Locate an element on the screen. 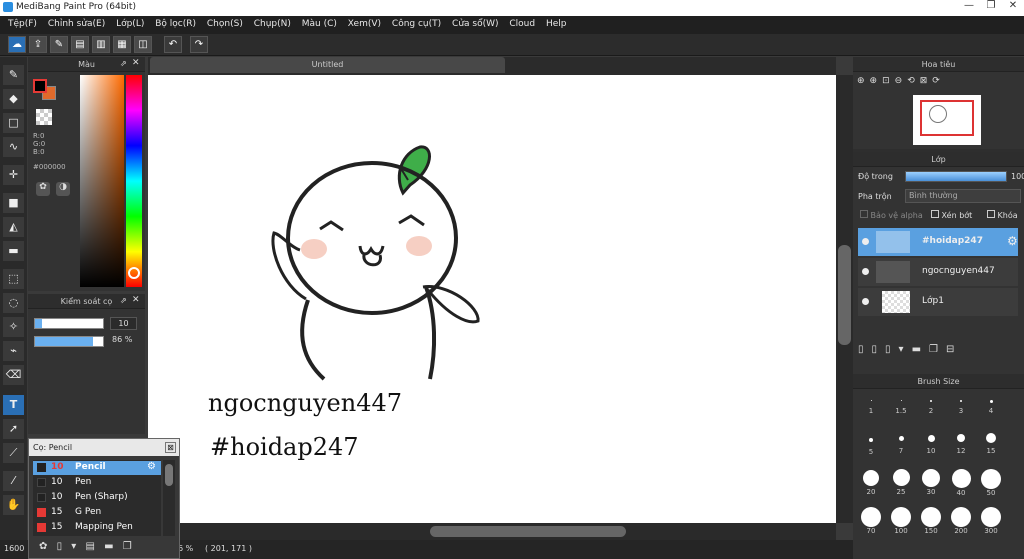  text-tool-icon: T is located at coordinates (13, 405).